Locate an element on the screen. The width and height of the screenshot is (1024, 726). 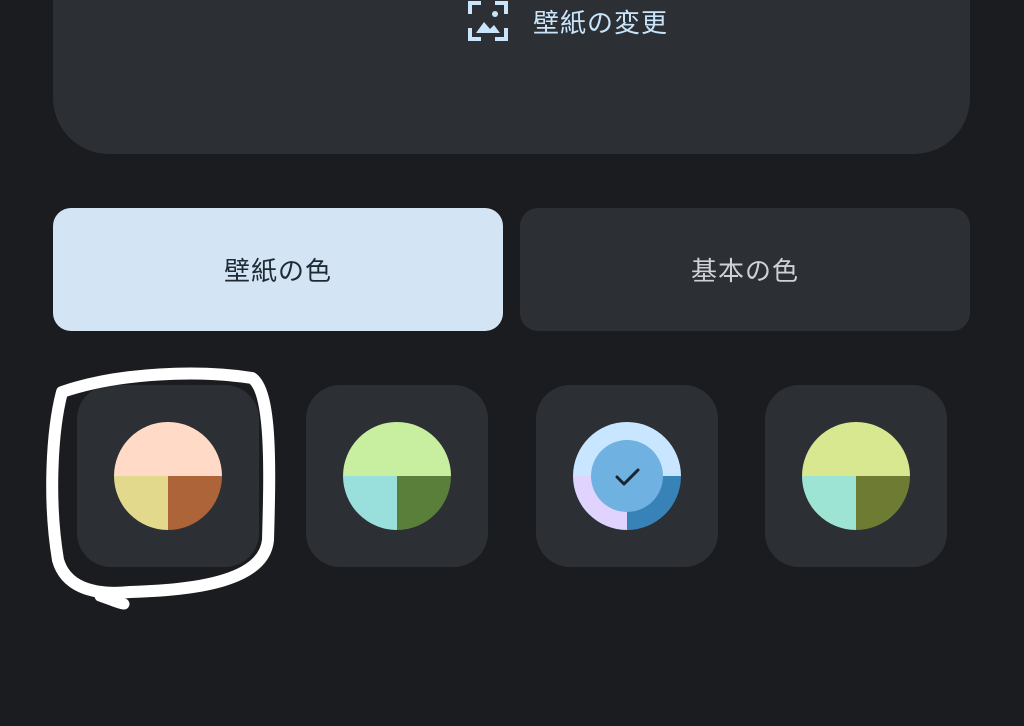
change-wallpaper-button: 壁紙の変更 is located at coordinates (567, 21).